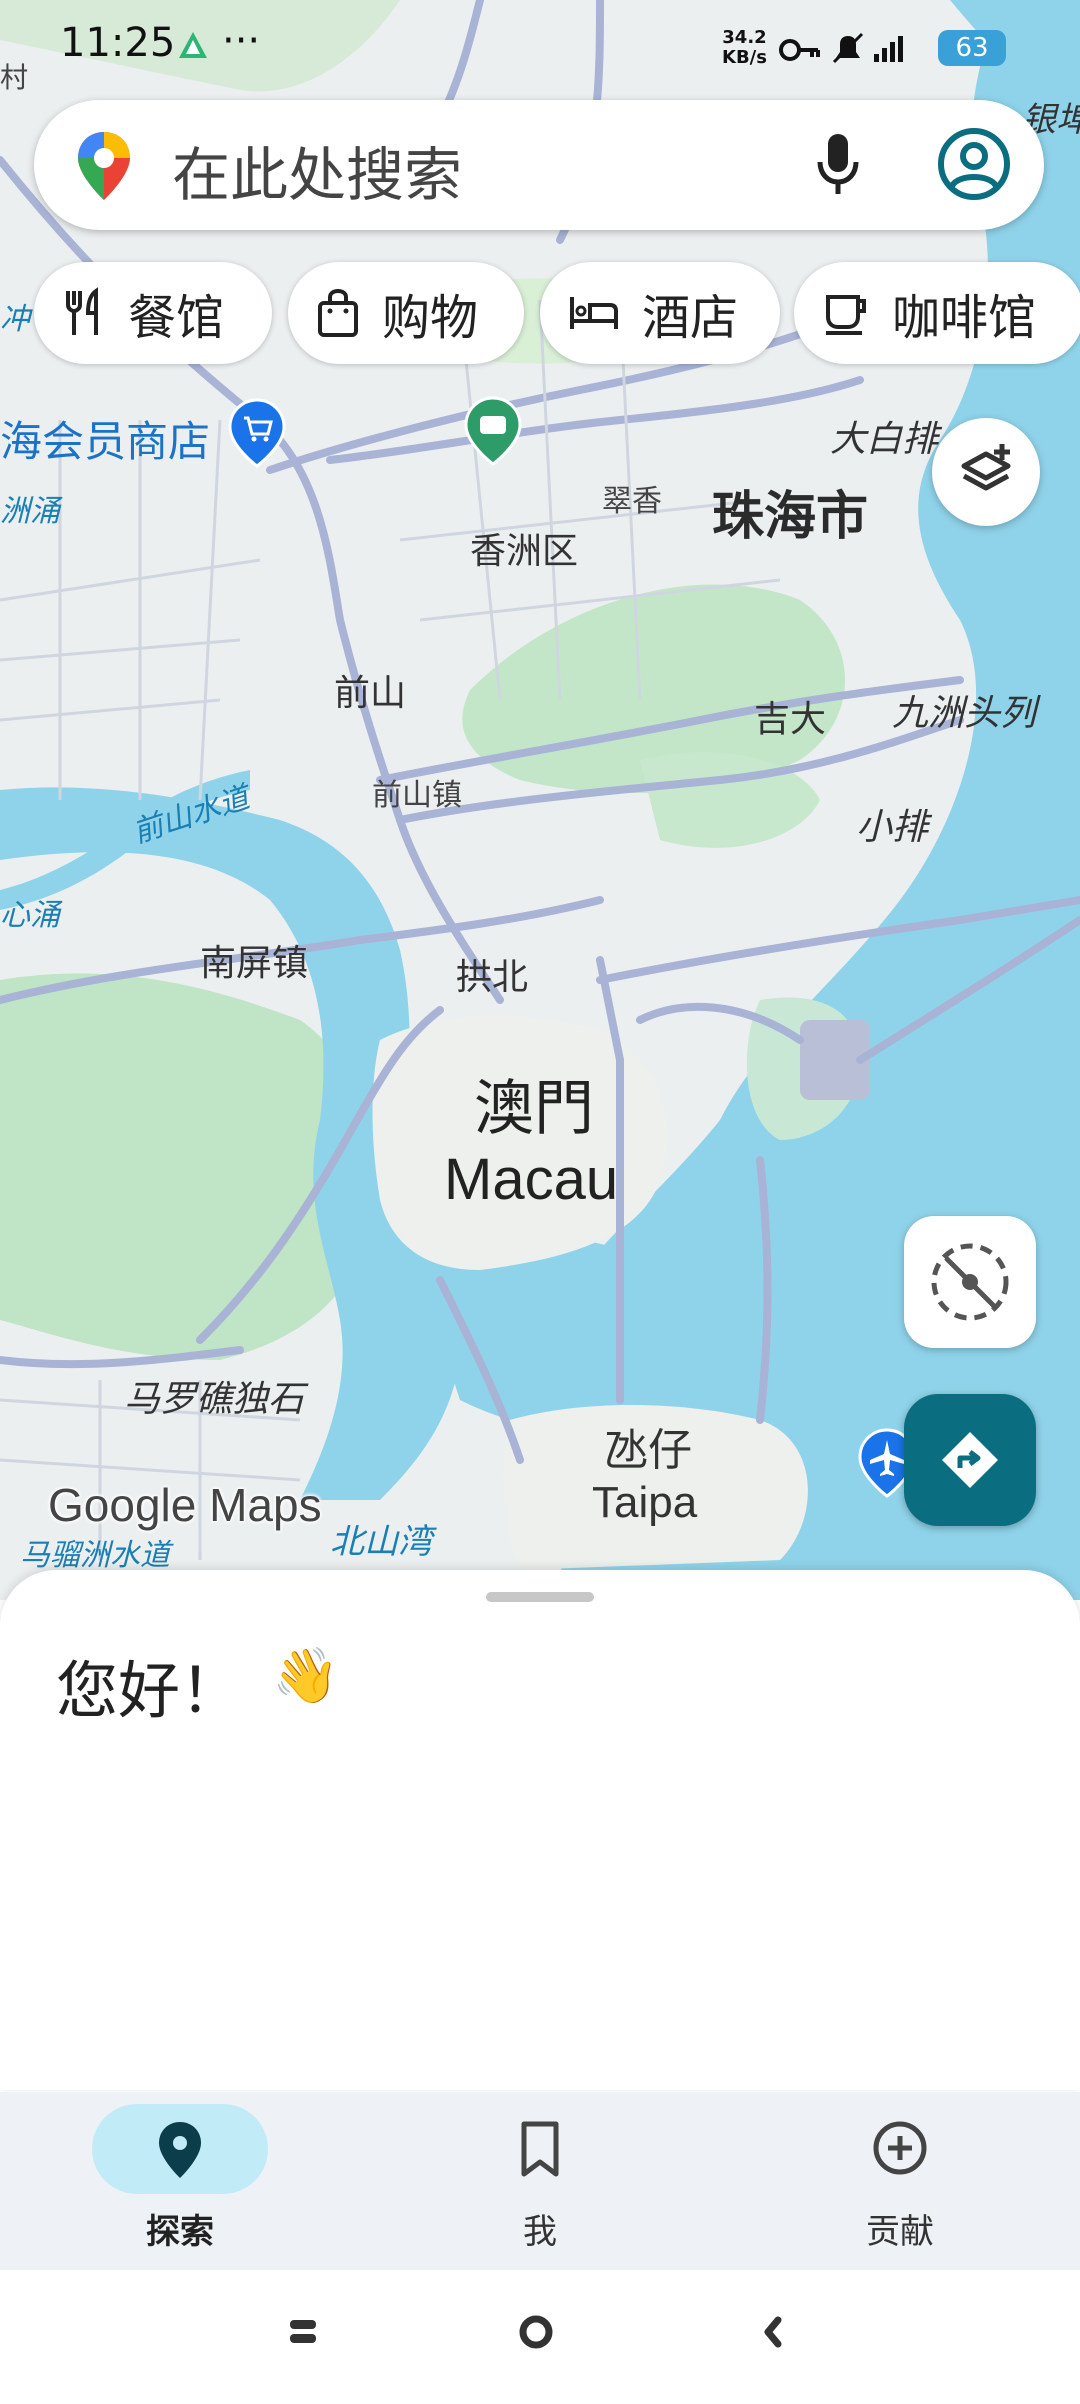 Image resolution: width=1080 pixels, height=2404 pixels. What do you see at coordinates (884, 436) in the screenshot?
I see `map-label-dabai: 大白排` at bounding box center [884, 436].